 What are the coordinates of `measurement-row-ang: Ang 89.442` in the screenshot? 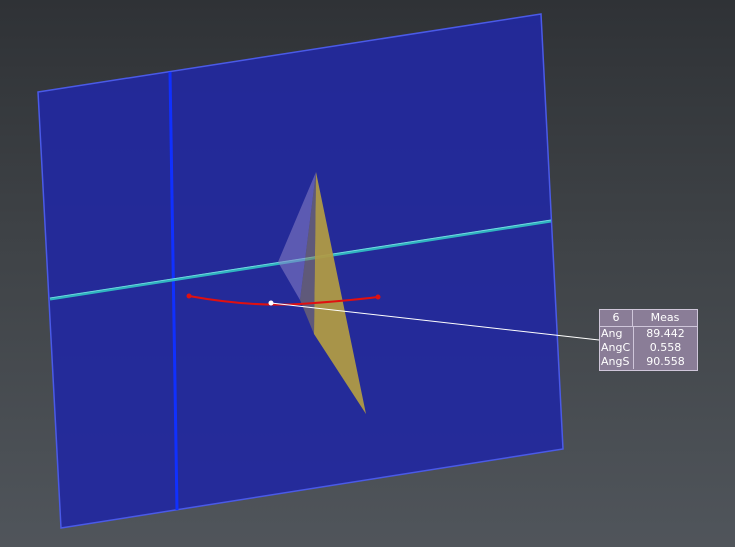 It's located at (648, 334).